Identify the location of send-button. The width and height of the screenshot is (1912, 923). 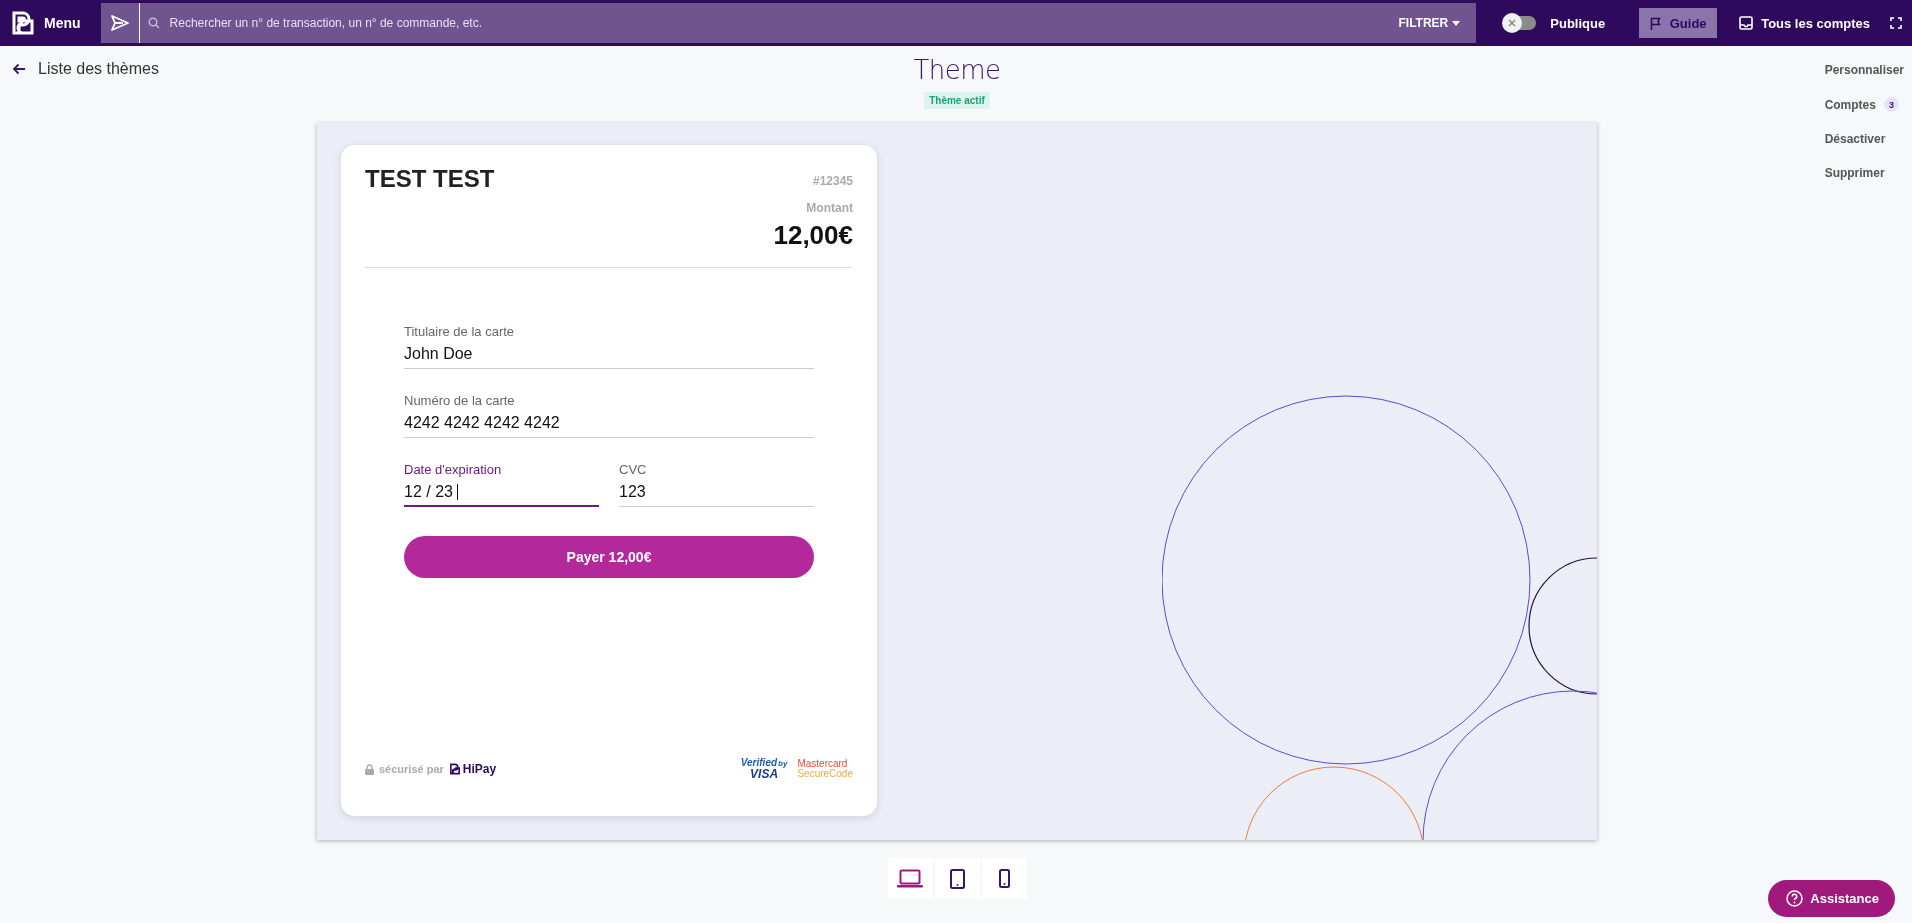
(120, 23).